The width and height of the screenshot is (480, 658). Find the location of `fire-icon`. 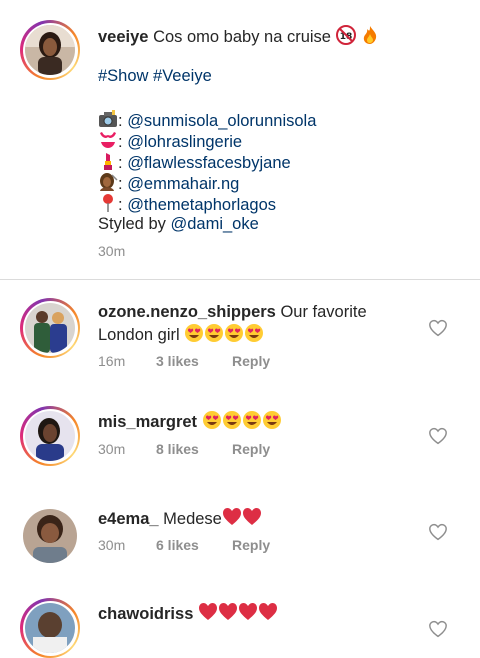

fire-icon is located at coordinates (370, 35).